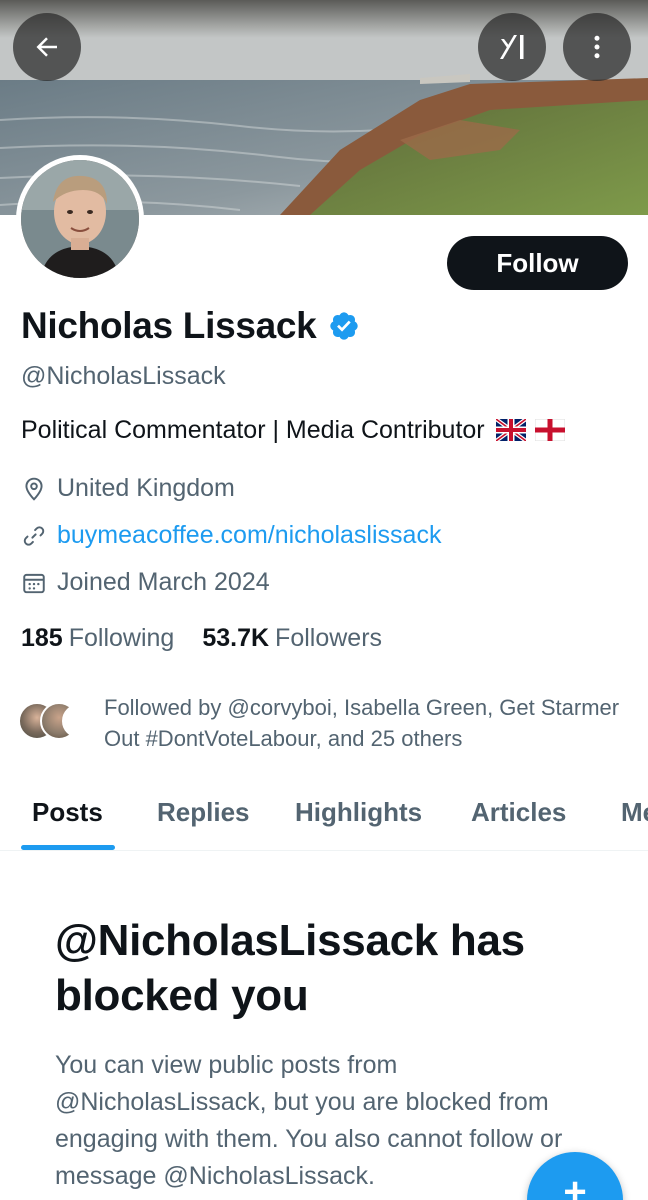 The height and width of the screenshot is (1200, 648). What do you see at coordinates (329, 638) in the screenshot?
I see `followers-label: Followers` at bounding box center [329, 638].